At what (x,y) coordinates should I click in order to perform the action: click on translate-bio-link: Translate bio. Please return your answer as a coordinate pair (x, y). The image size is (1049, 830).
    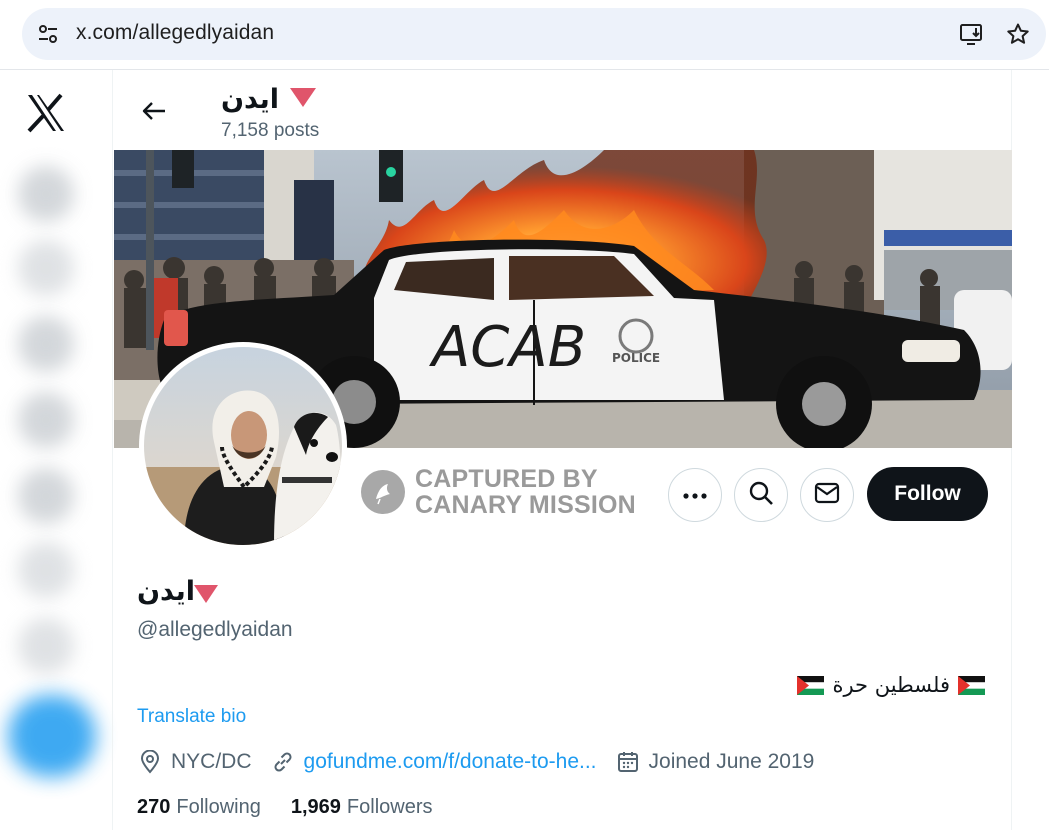
    Looking at the image, I should click on (191, 717).